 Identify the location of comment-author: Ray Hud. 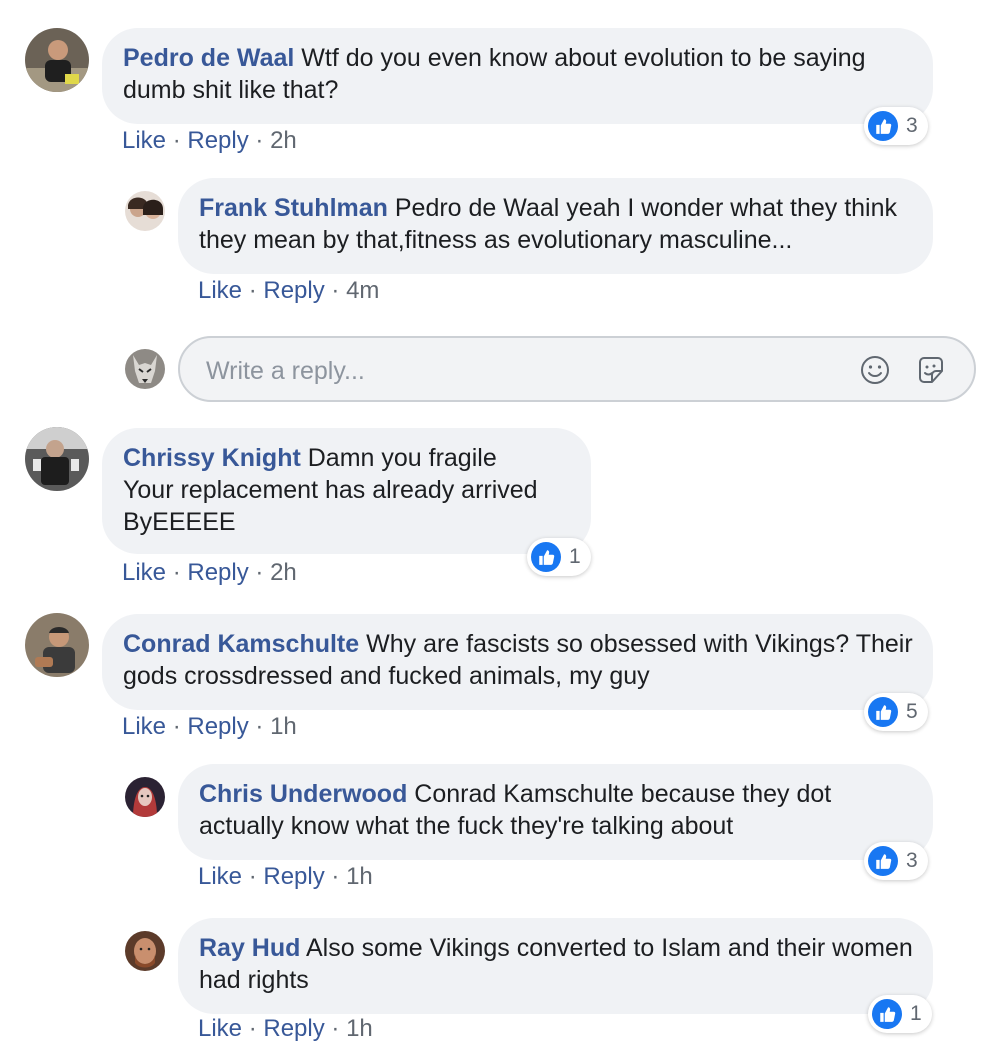
(249, 948).